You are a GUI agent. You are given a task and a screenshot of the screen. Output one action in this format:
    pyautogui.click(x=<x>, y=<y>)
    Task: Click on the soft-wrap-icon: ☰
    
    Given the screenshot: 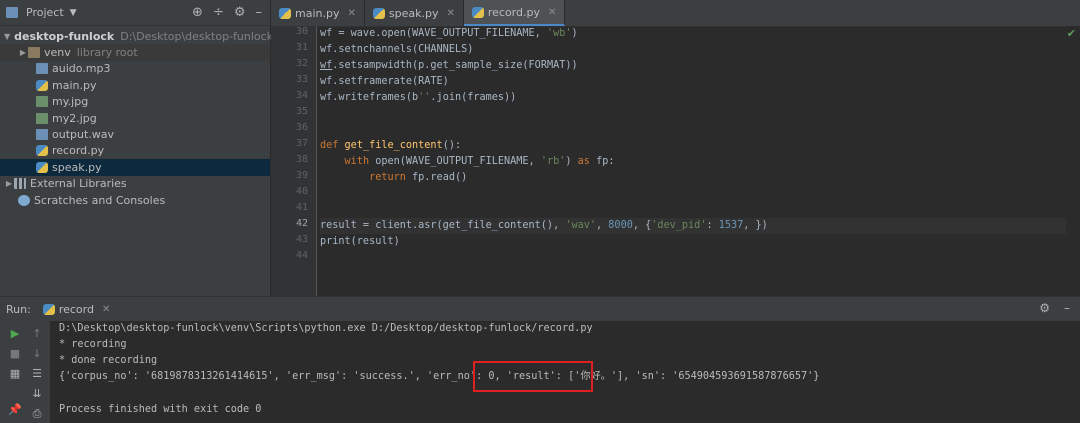 What is the action you would take?
    pyautogui.click(x=37, y=374)
    